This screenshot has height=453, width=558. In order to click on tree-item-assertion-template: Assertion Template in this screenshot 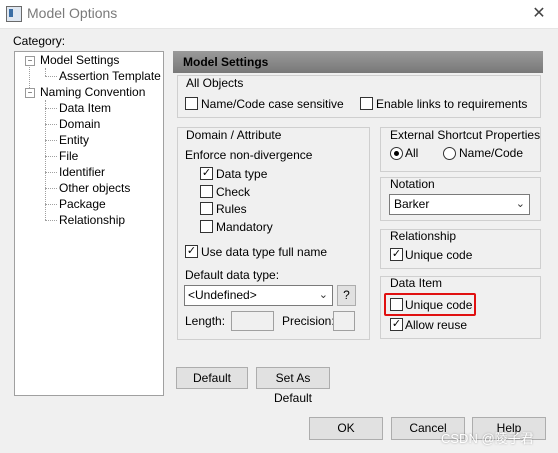, I will do `click(110, 76)`.